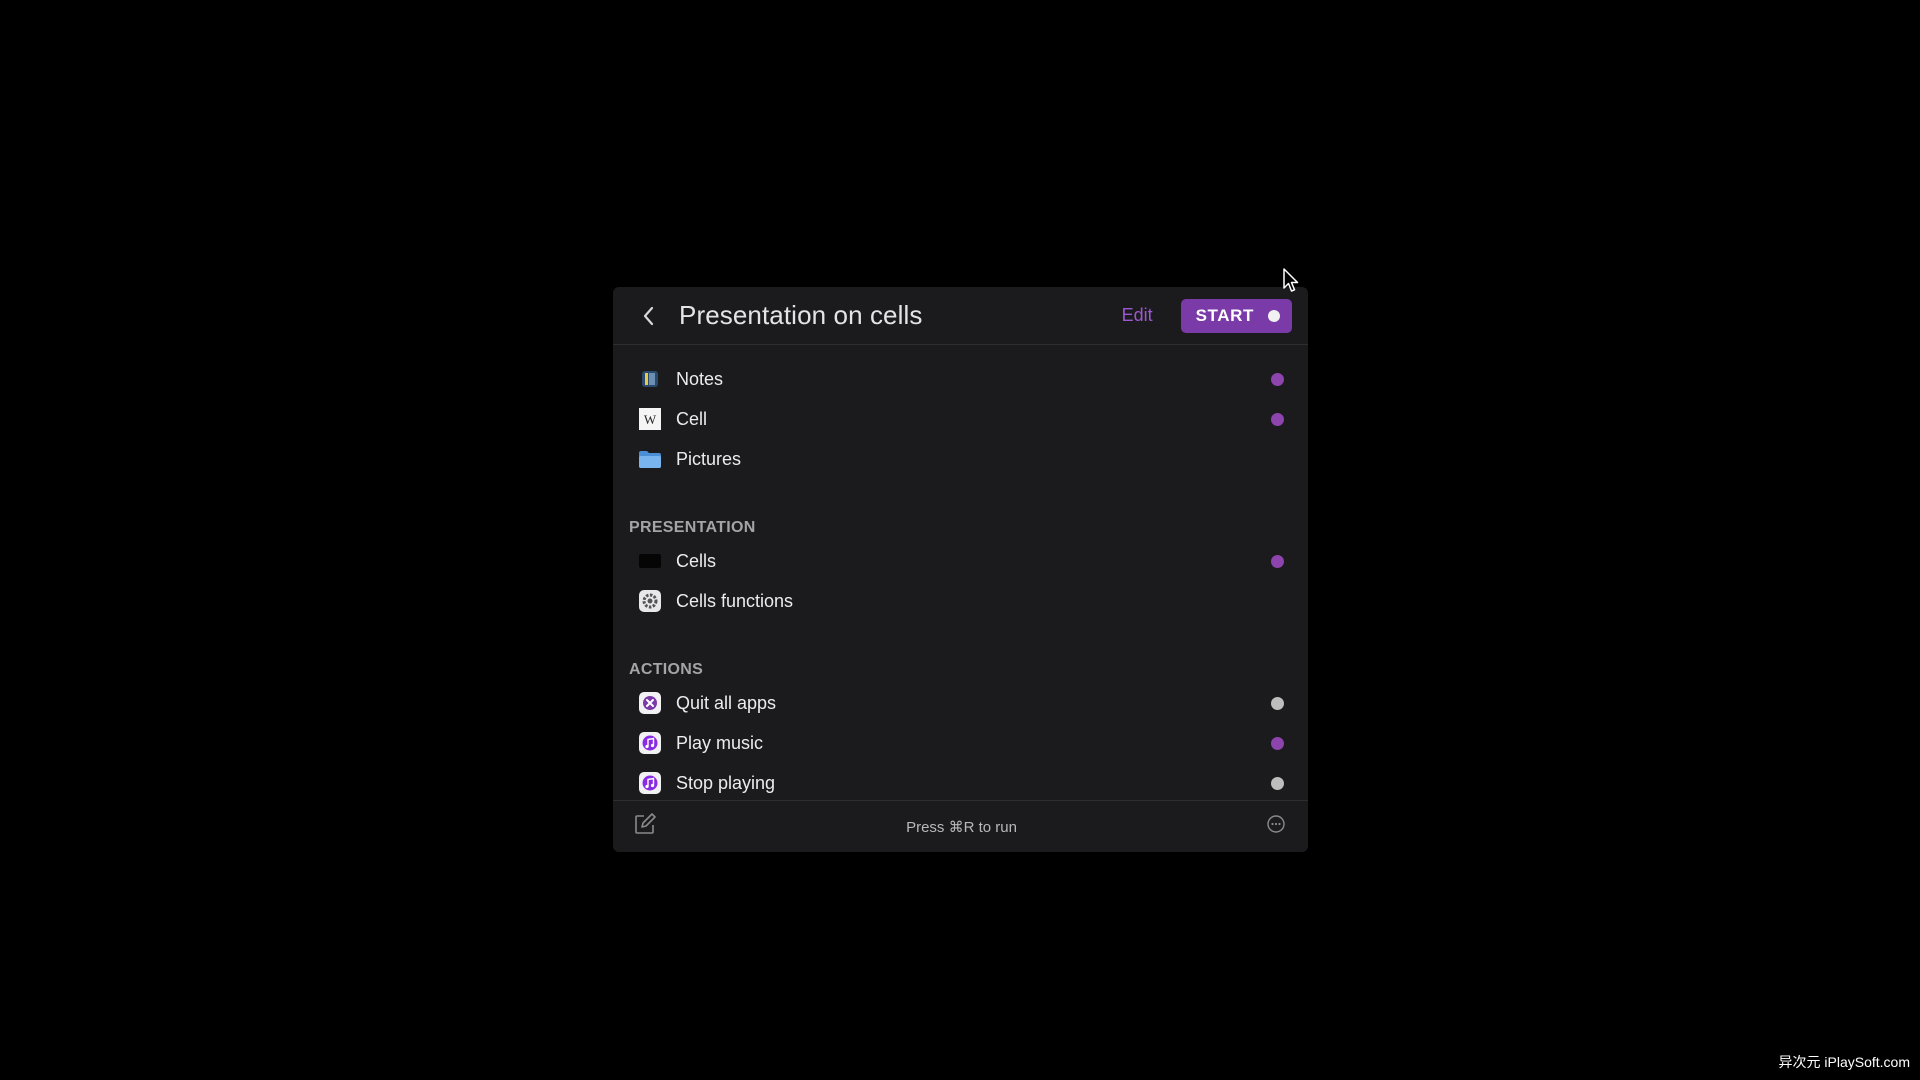 This screenshot has height=1080, width=1920. I want to click on list-item-notes: Notes, so click(960, 379).